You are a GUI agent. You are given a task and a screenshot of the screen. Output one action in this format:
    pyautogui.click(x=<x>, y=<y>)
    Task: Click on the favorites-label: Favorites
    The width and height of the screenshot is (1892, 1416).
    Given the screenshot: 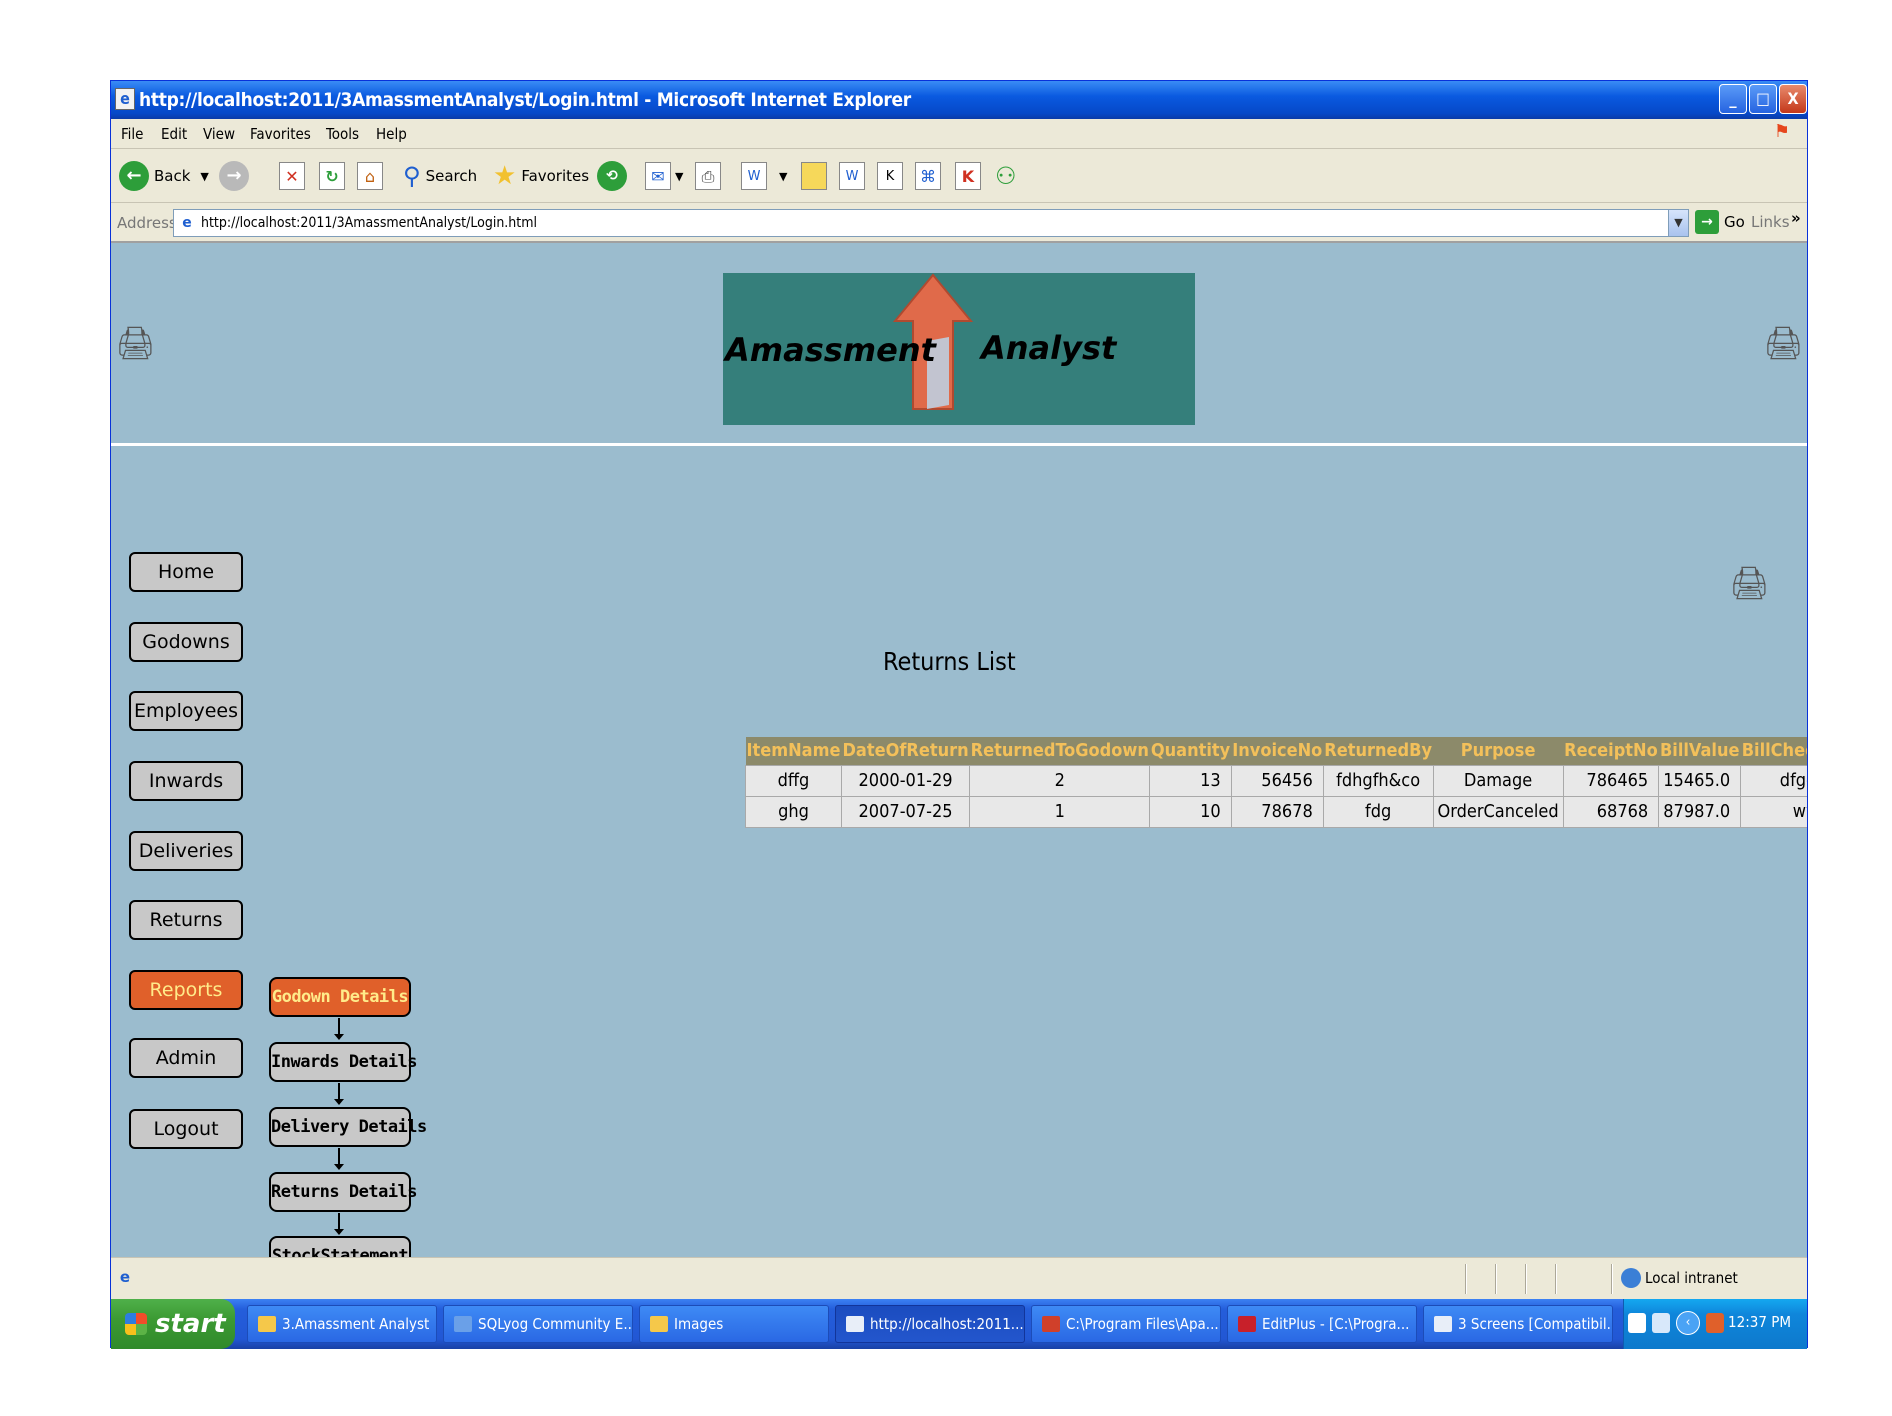 What is the action you would take?
    pyautogui.click(x=555, y=176)
    